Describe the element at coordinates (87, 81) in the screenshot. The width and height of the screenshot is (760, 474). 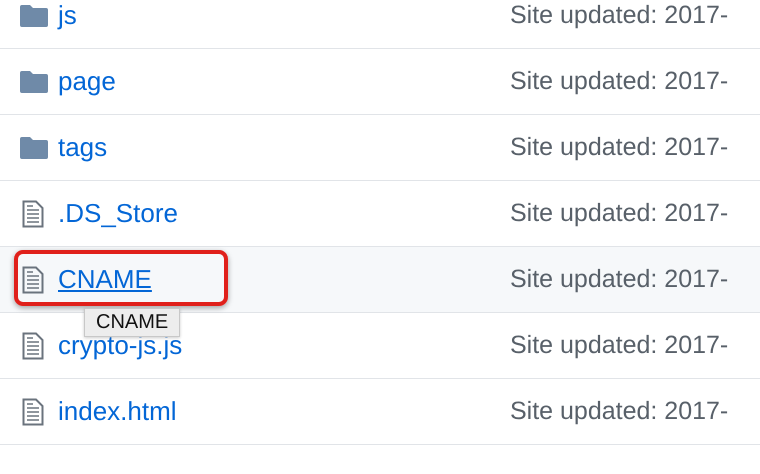
I see `file-link: page` at that location.